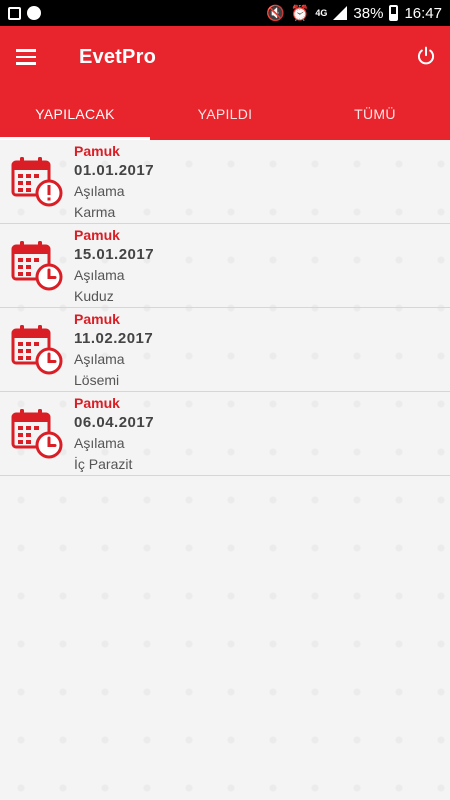  What do you see at coordinates (426, 56) in the screenshot?
I see `power-icon` at bounding box center [426, 56].